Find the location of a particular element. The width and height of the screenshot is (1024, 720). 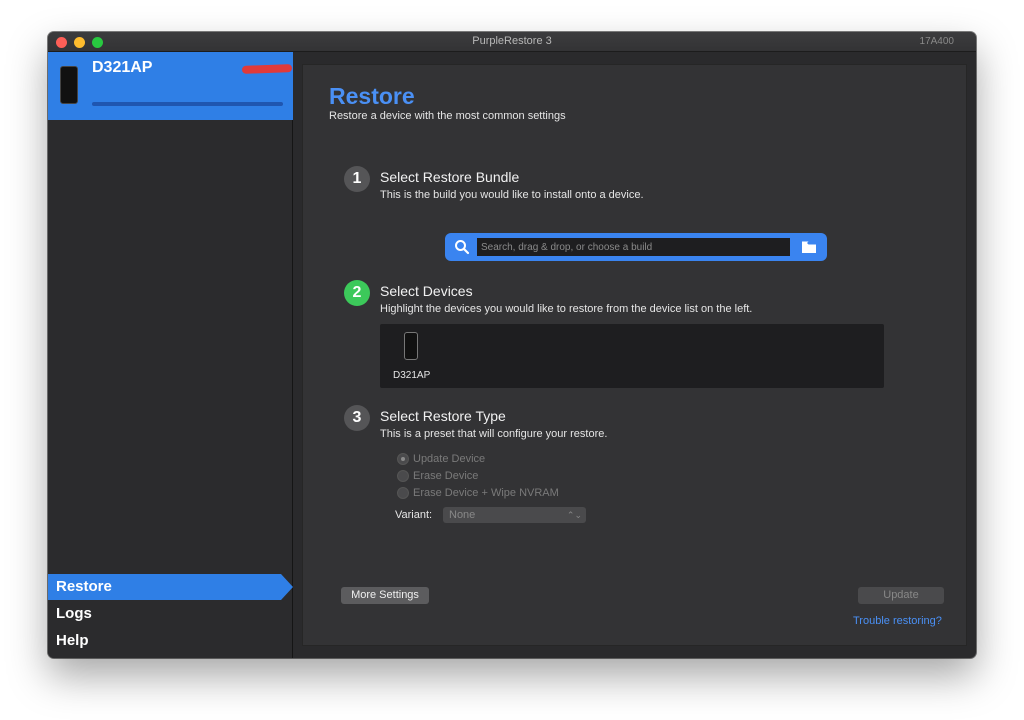

title-bar: PurpleRestore 3 17A400 is located at coordinates (512, 42).